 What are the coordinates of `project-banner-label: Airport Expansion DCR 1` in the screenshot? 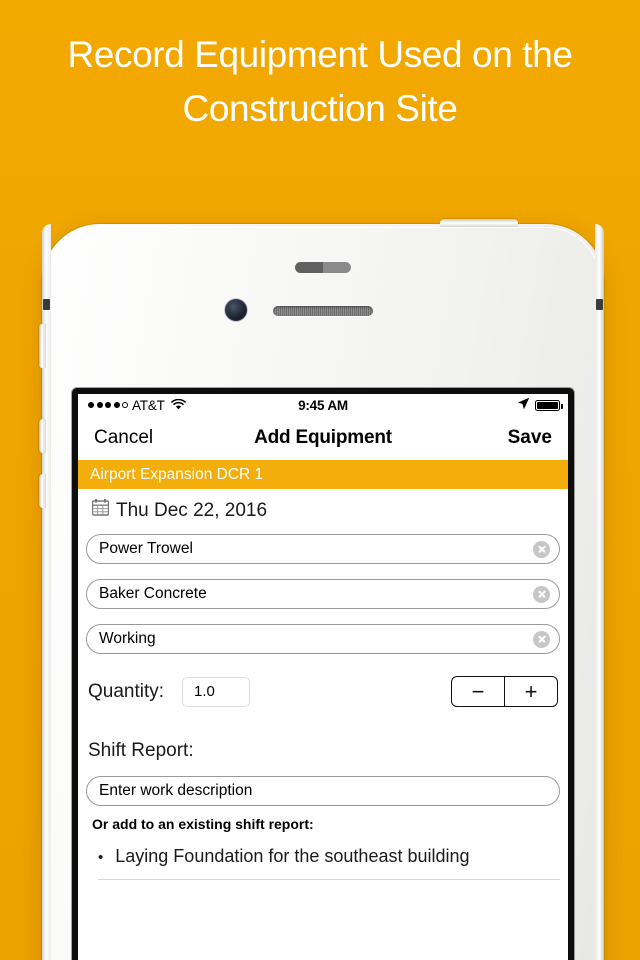 It's located at (177, 474).